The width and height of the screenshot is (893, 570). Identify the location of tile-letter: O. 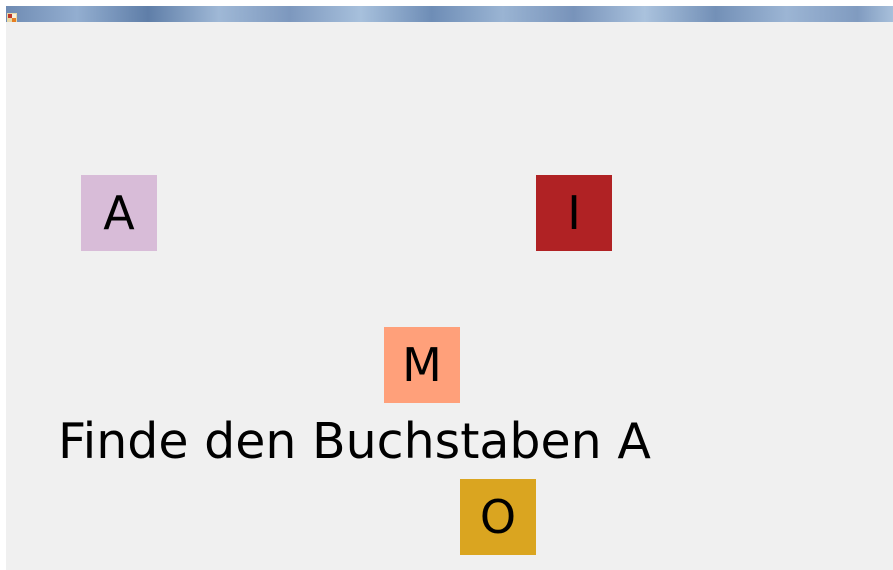
(498, 517).